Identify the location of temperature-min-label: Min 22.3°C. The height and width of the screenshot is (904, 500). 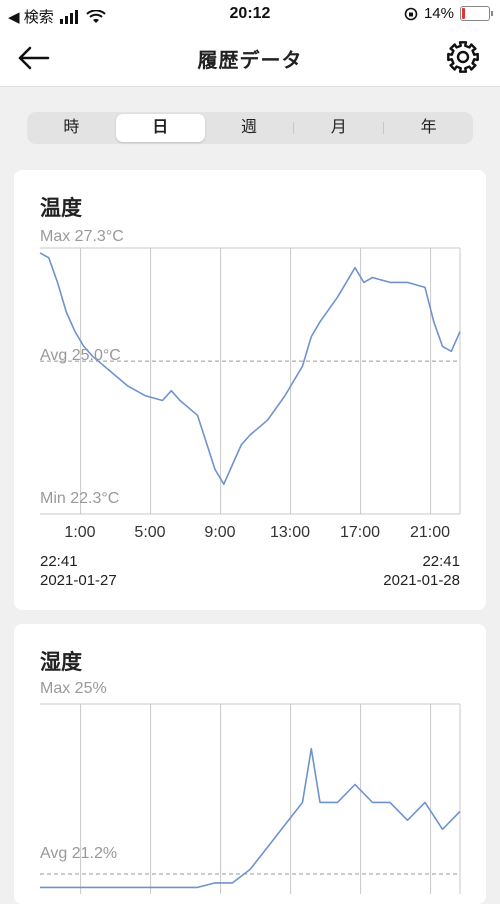
(79, 499).